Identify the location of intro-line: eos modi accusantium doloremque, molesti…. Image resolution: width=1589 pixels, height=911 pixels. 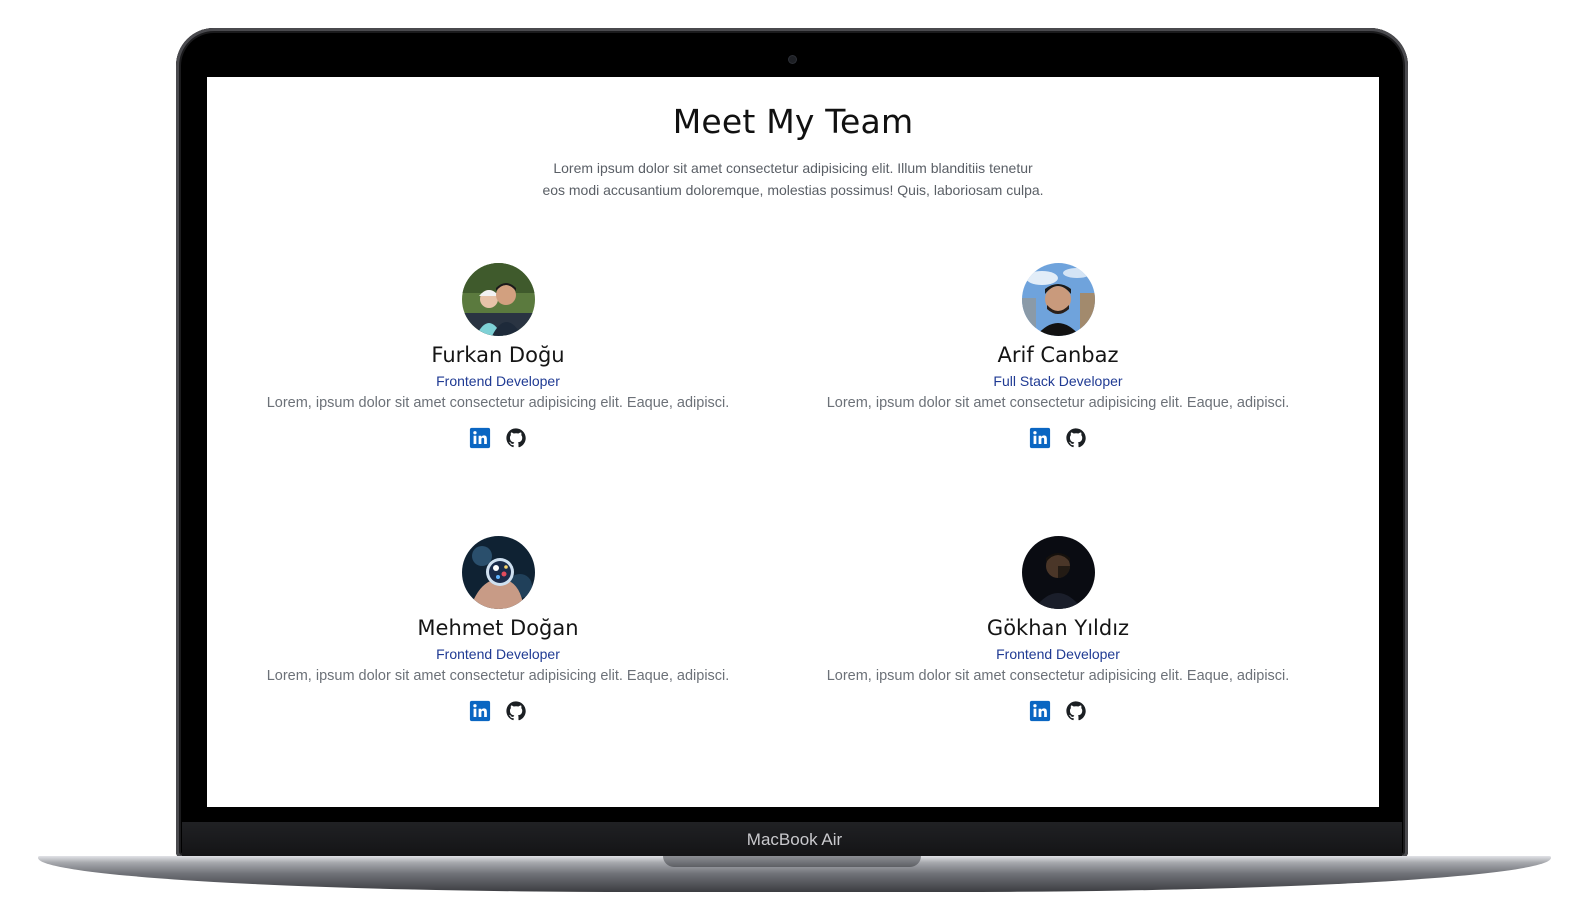
(793, 190).